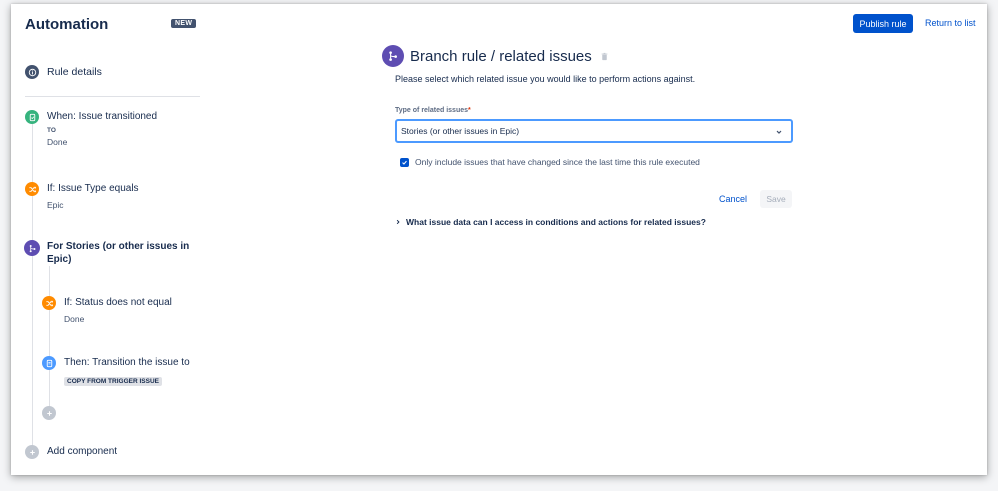 The image size is (998, 491). Describe the element at coordinates (460, 131) in the screenshot. I see `related-issues-selected-value: Stories (or other issues in Epic)` at that location.